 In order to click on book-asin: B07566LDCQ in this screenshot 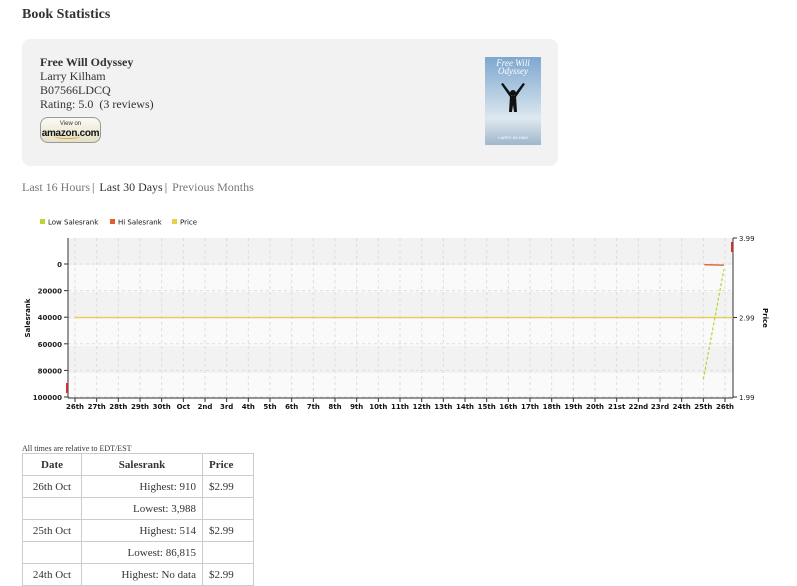, I will do `click(75, 90)`.